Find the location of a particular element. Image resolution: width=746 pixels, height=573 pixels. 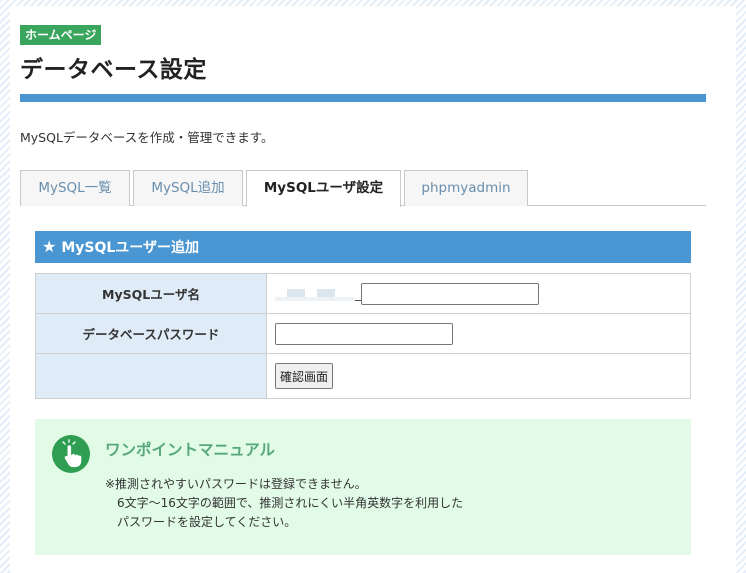

username-label: MySQLユーザ名 is located at coordinates (151, 293).